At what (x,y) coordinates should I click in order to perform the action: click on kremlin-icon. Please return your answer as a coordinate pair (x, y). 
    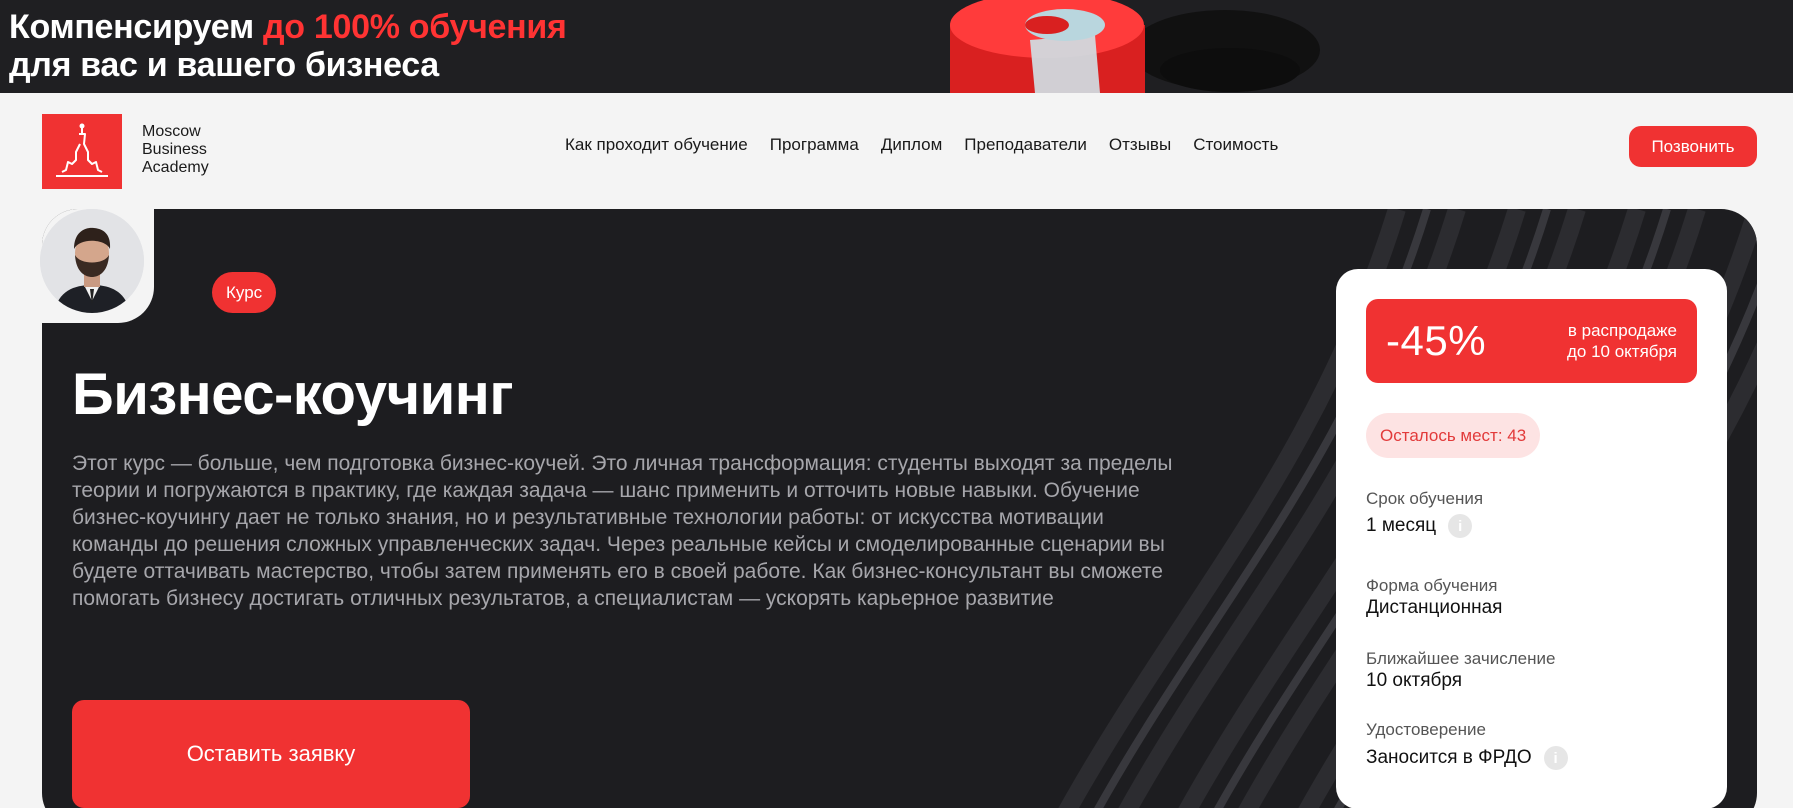
    Looking at the image, I should click on (82, 150).